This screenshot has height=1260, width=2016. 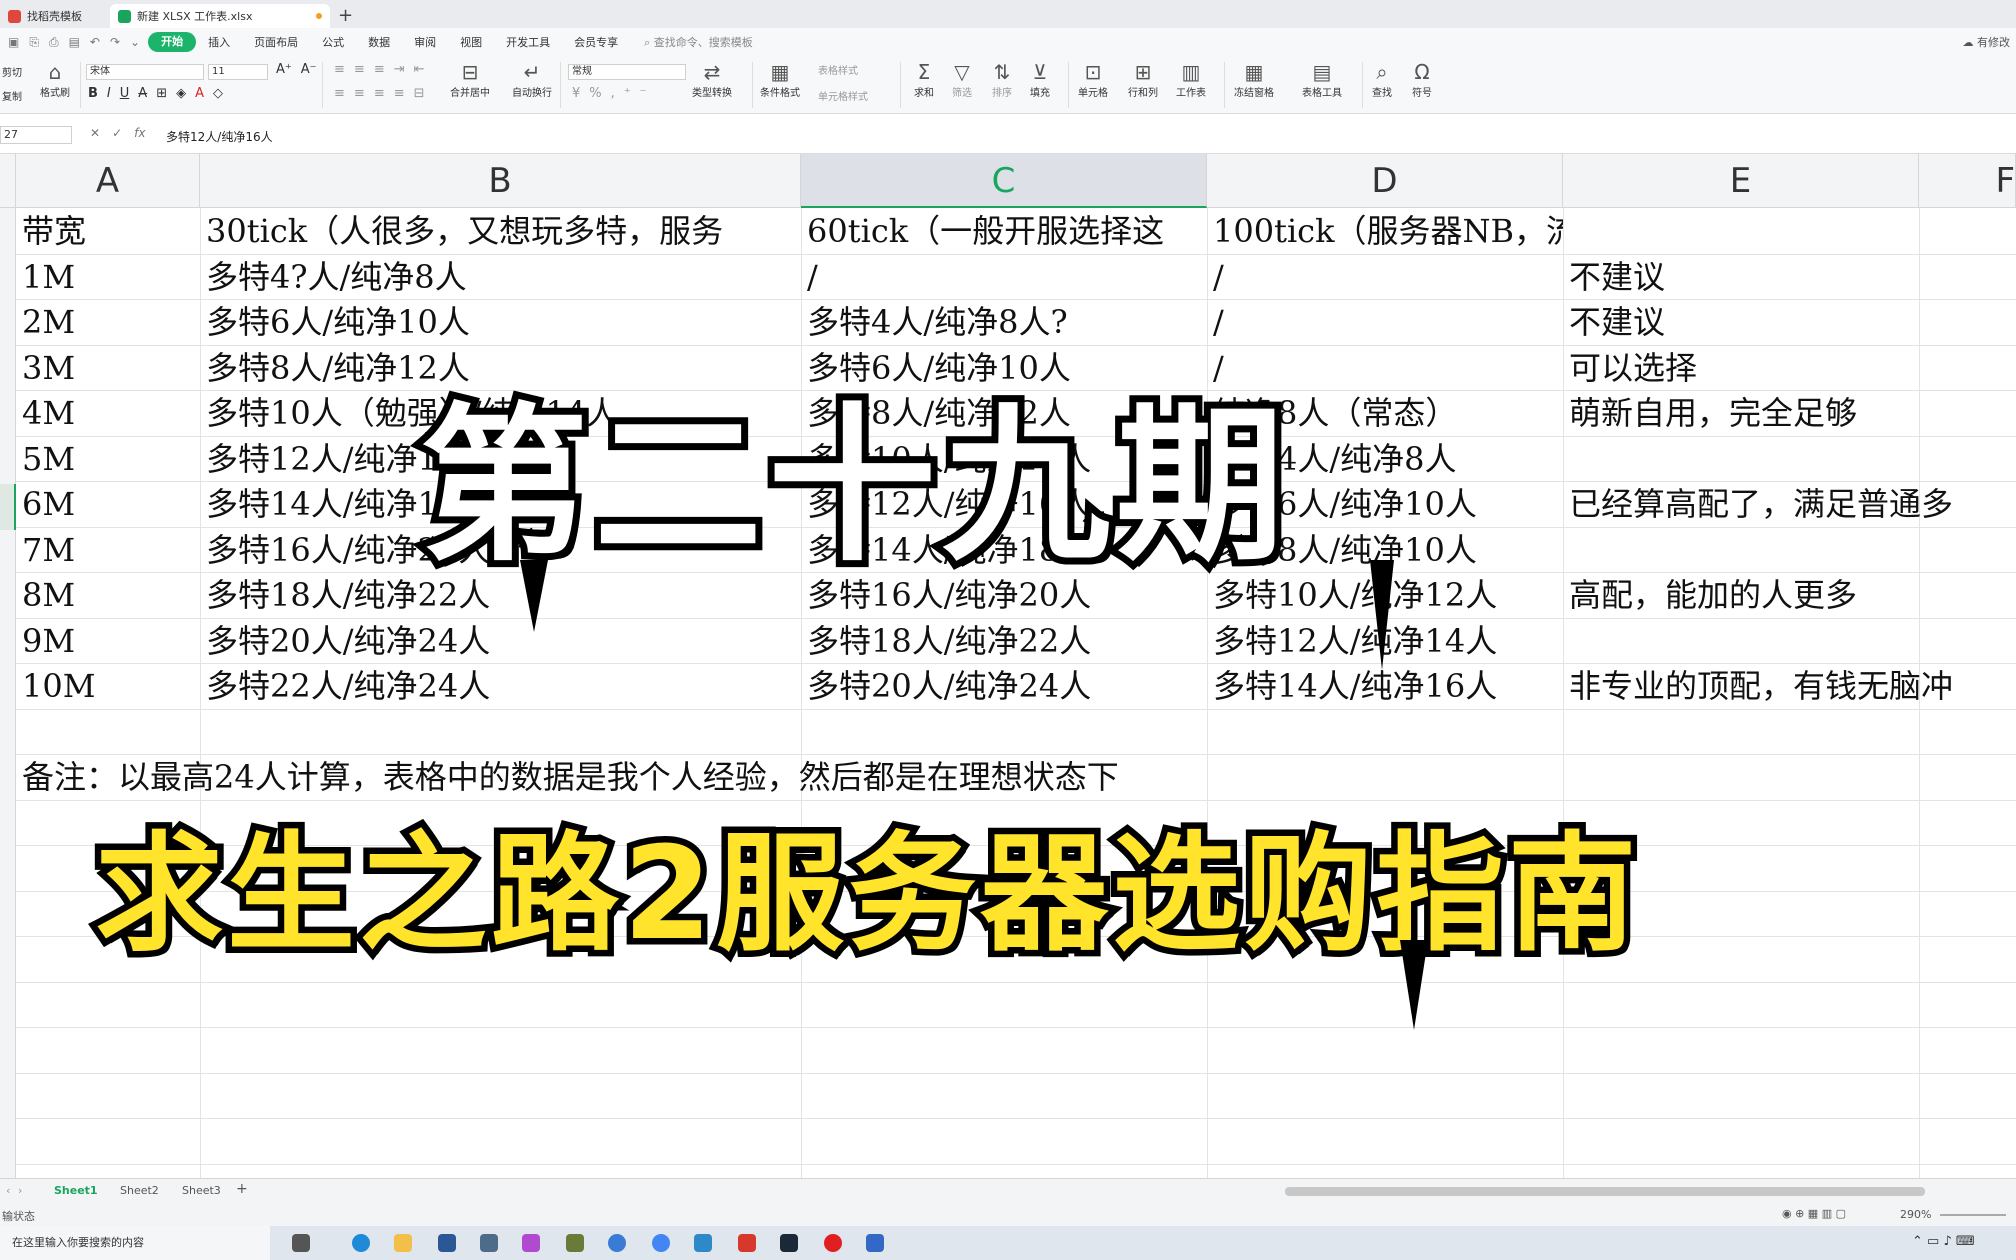 I want to click on table-cell: 多特4人/纯净8人?, so click(x=1004, y=322).